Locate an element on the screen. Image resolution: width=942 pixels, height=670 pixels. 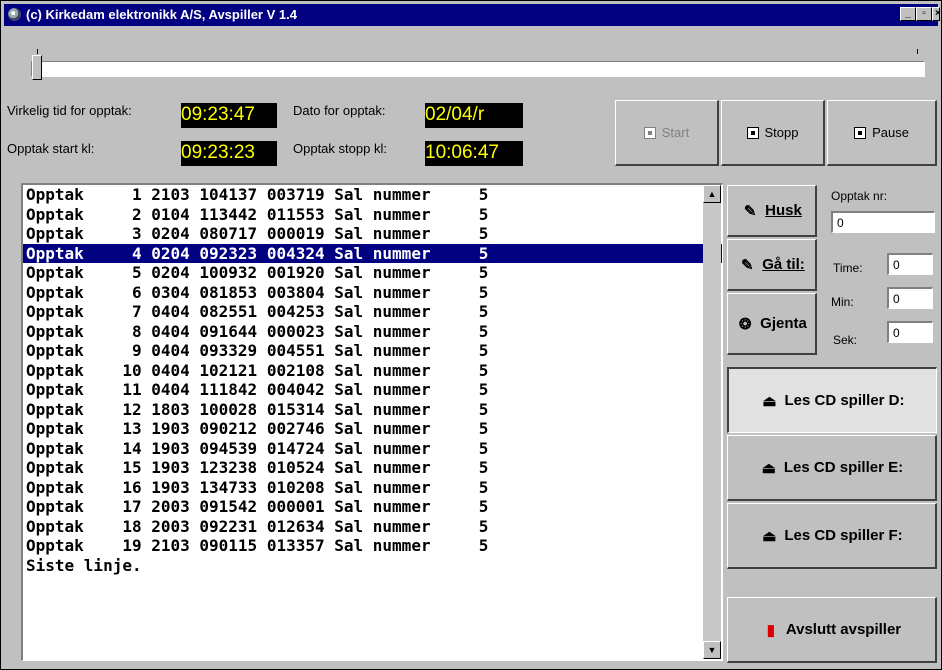
scroll-down-button: ▼ is located at coordinates (712, 650).